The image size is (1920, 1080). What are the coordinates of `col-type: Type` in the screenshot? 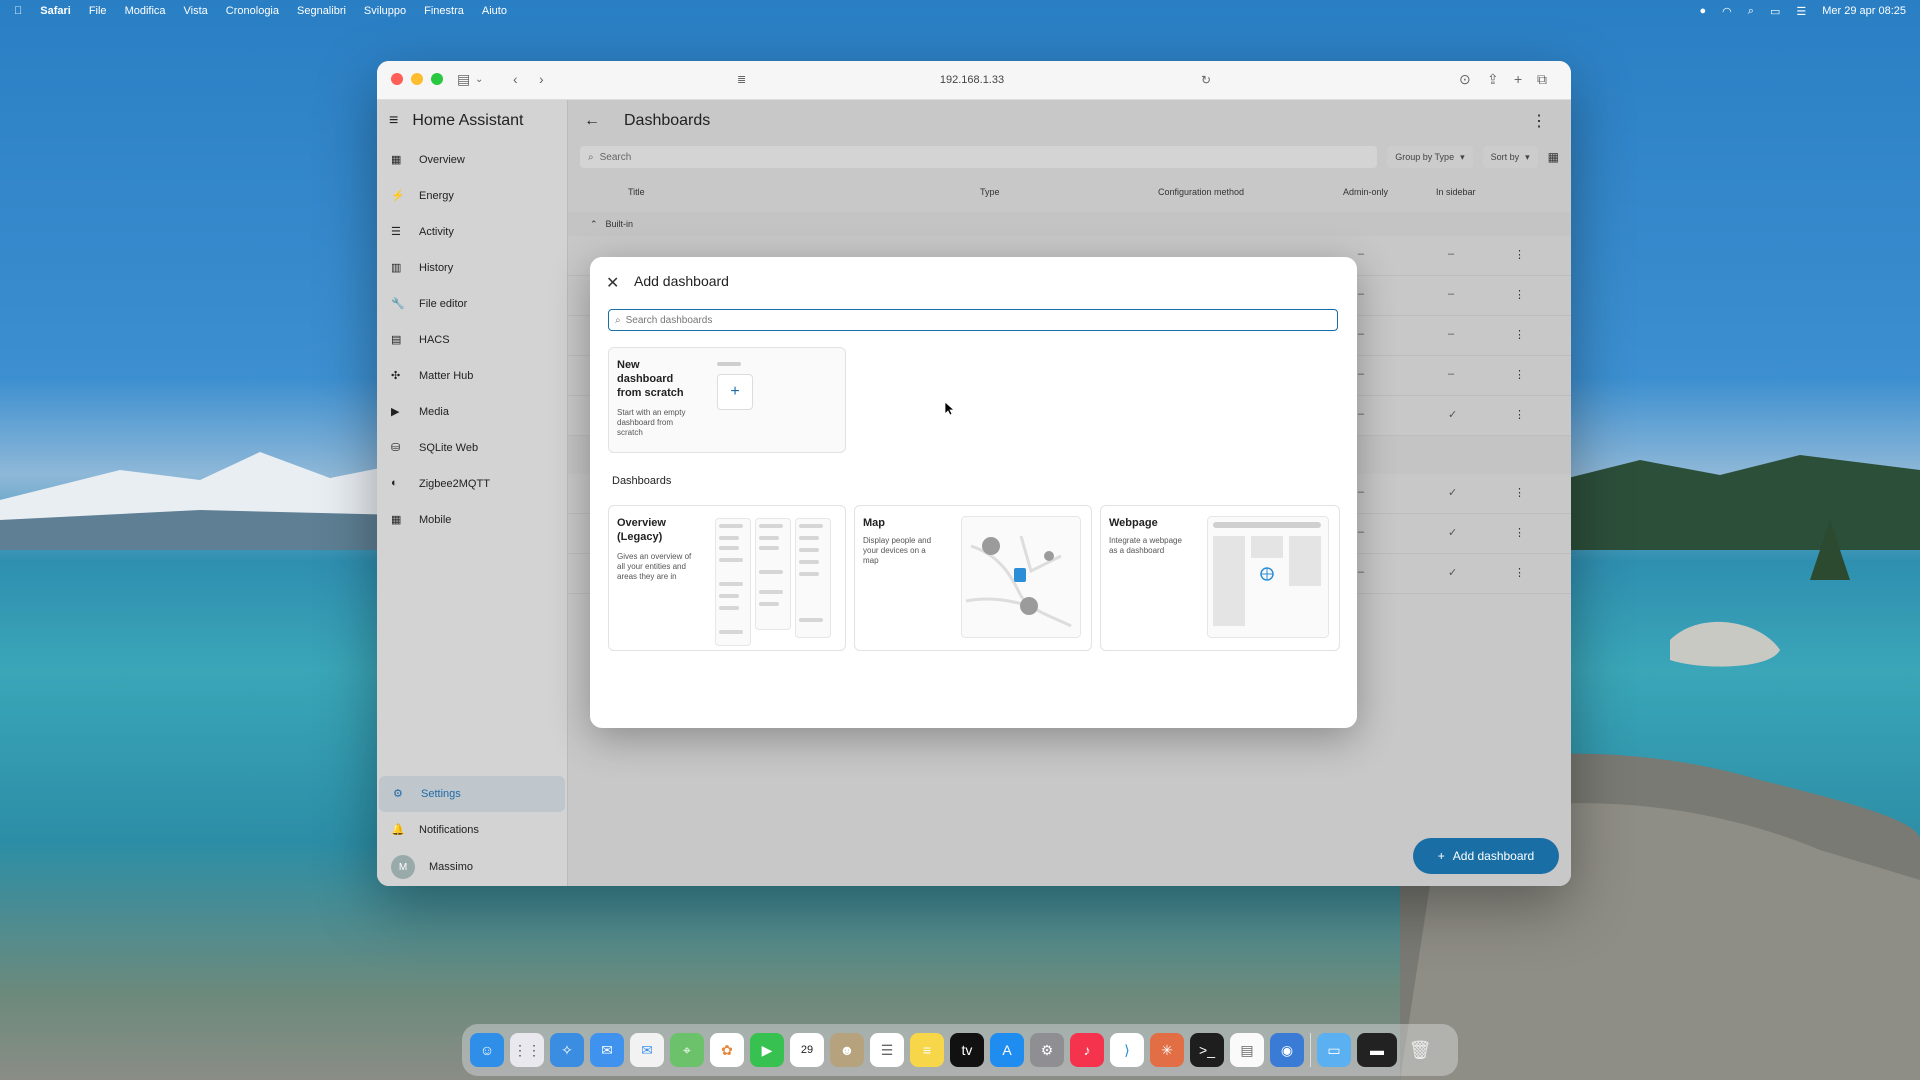 It's located at (990, 192).